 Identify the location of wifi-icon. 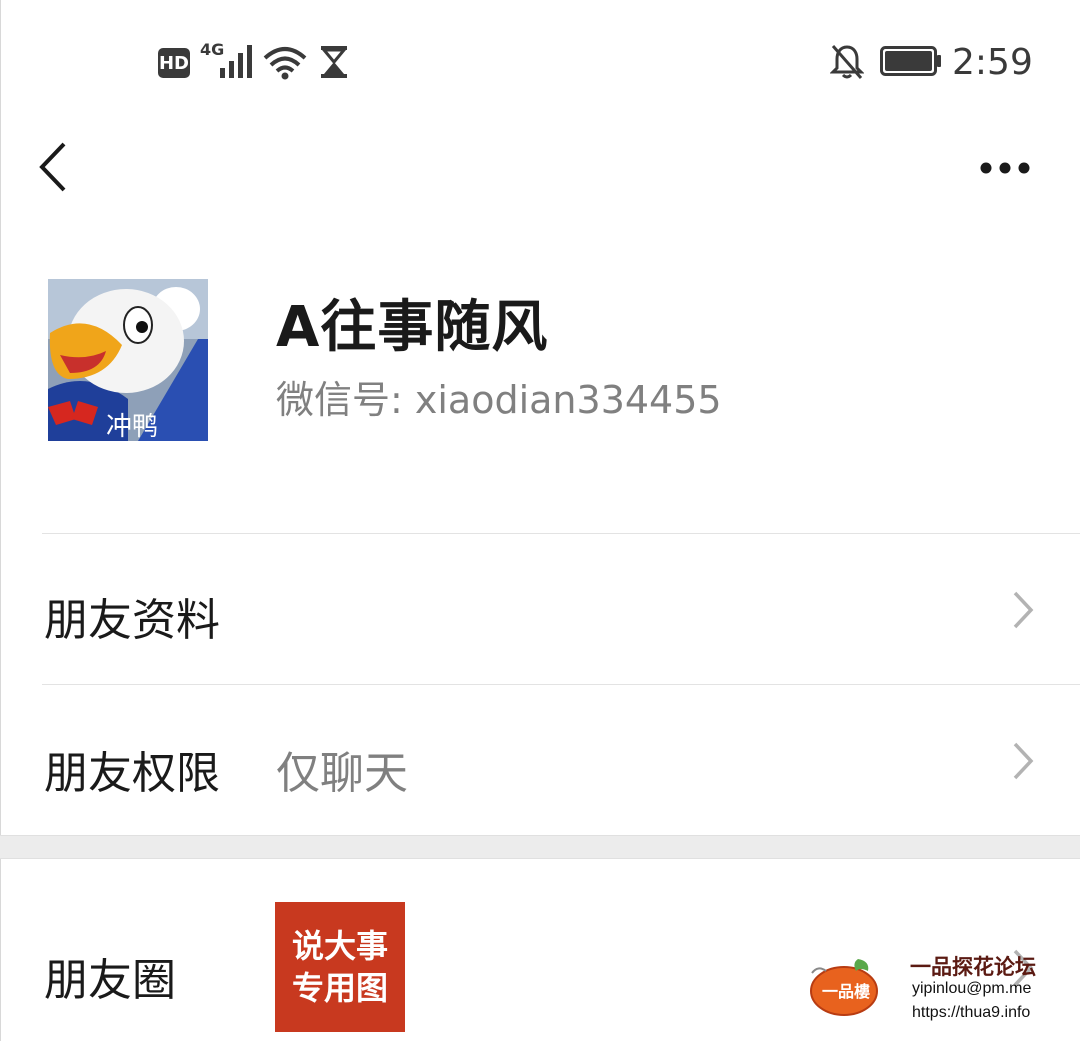
(285, 63).